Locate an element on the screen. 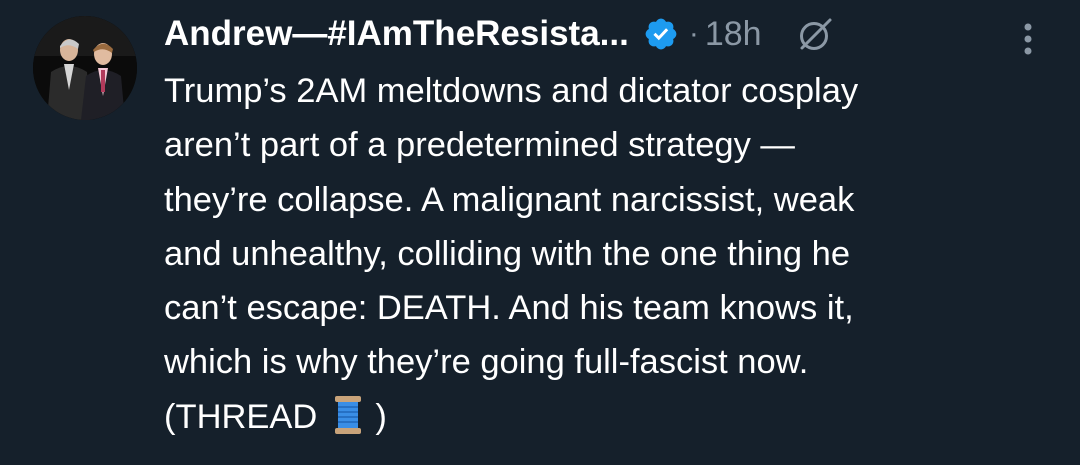 The height and width of the screenshot is (465, 1080). verified-badge-icon is located at coordinates (661, 34).